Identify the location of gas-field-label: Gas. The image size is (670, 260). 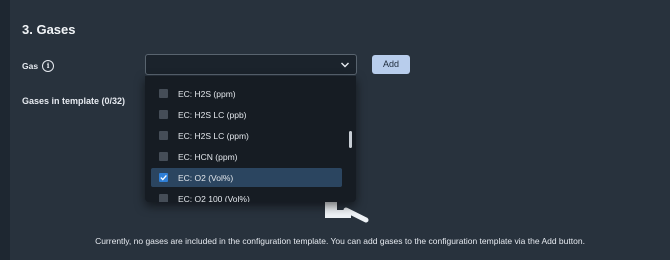
(30, 66).